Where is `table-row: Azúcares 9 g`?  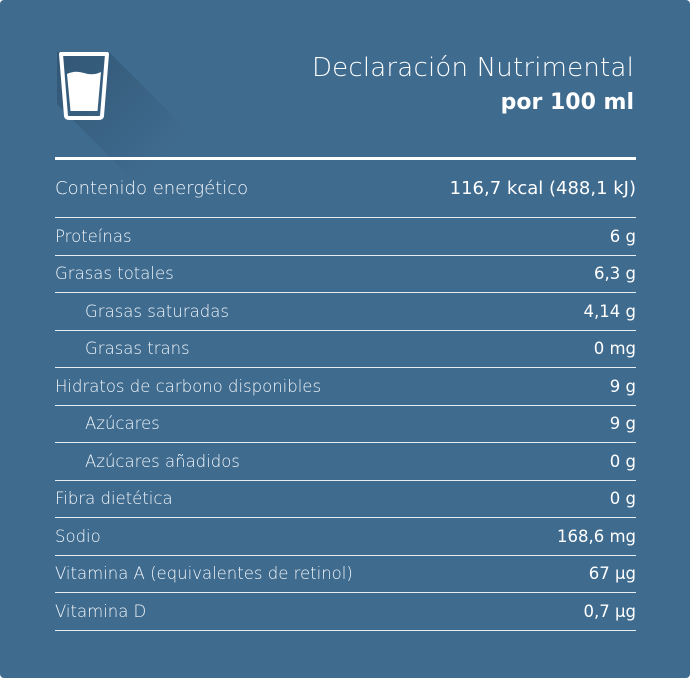
table-row: Azúcares 9 g is located at coordinates (345, 424).